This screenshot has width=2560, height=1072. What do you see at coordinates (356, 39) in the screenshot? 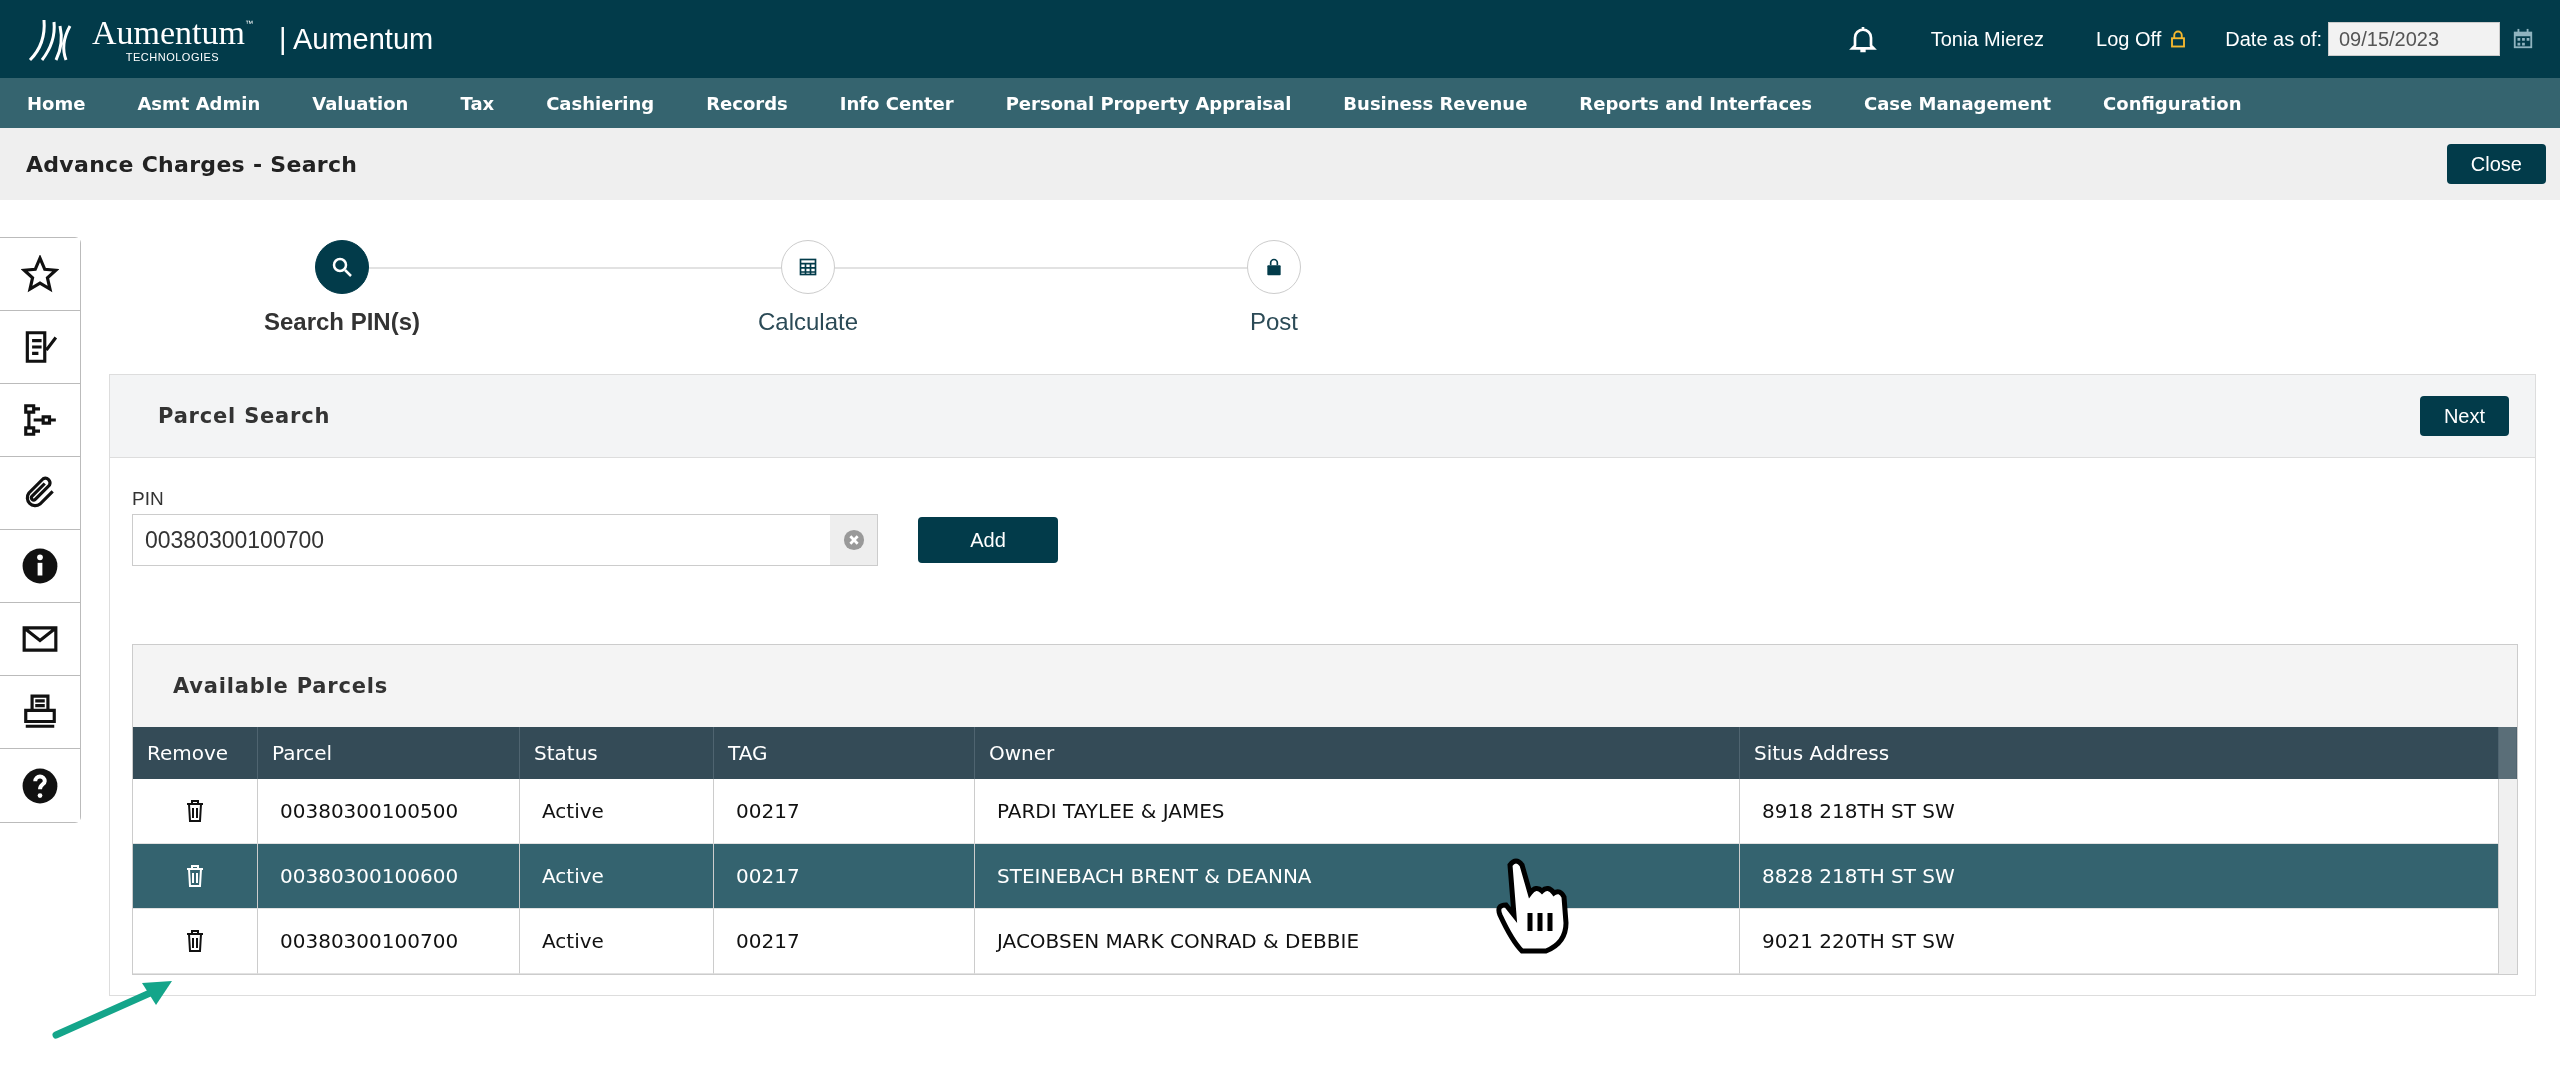
I see `app-title: | Aumentum` at bounding box center [356, 39].